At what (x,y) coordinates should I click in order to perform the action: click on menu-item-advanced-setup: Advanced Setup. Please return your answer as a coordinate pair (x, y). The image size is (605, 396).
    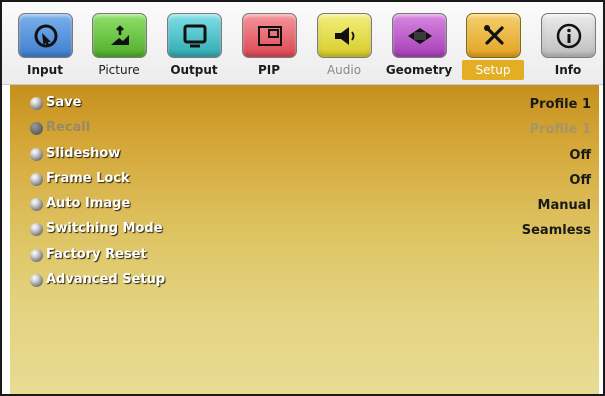
    Looking at the image, I should click on (304, 281).